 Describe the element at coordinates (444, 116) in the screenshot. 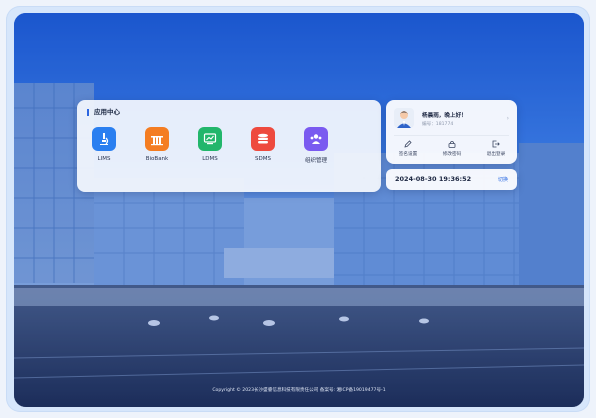

I see `user-greeting: 杨晨雨，晚上好！` at that location.